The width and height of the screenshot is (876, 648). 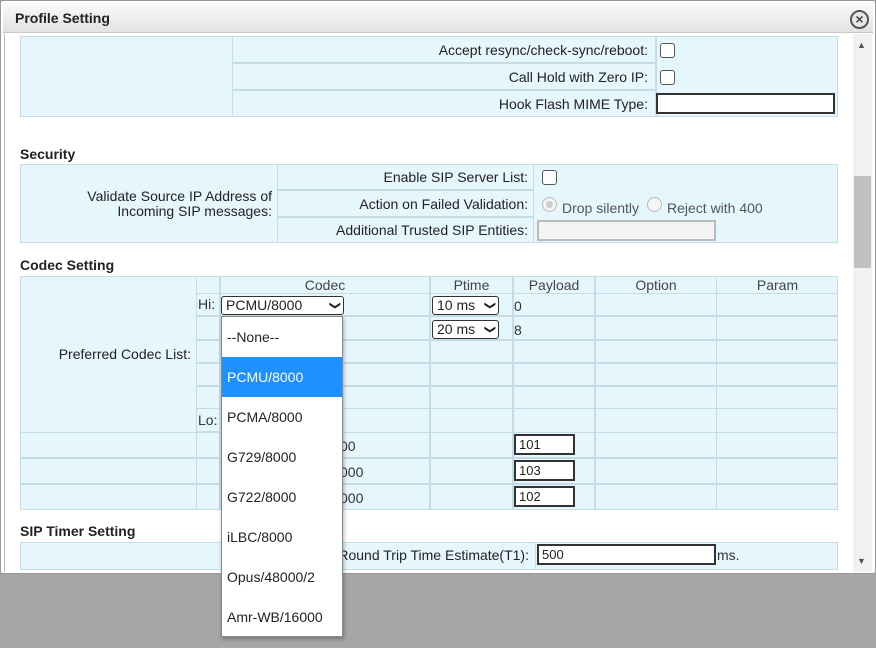 What do you see at coordinates (282, 457) in the screenshot?
I see `codec-option: G729/8000` at bounding box center [282, 457].